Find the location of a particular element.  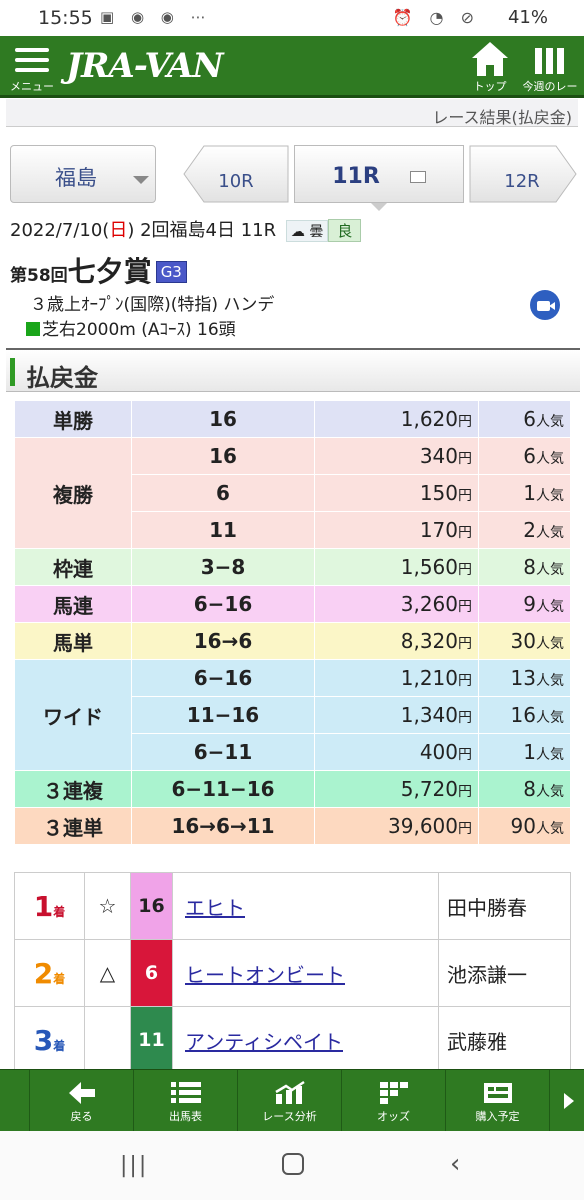

popularity: 6人気 is located at coordinates (524, 419).